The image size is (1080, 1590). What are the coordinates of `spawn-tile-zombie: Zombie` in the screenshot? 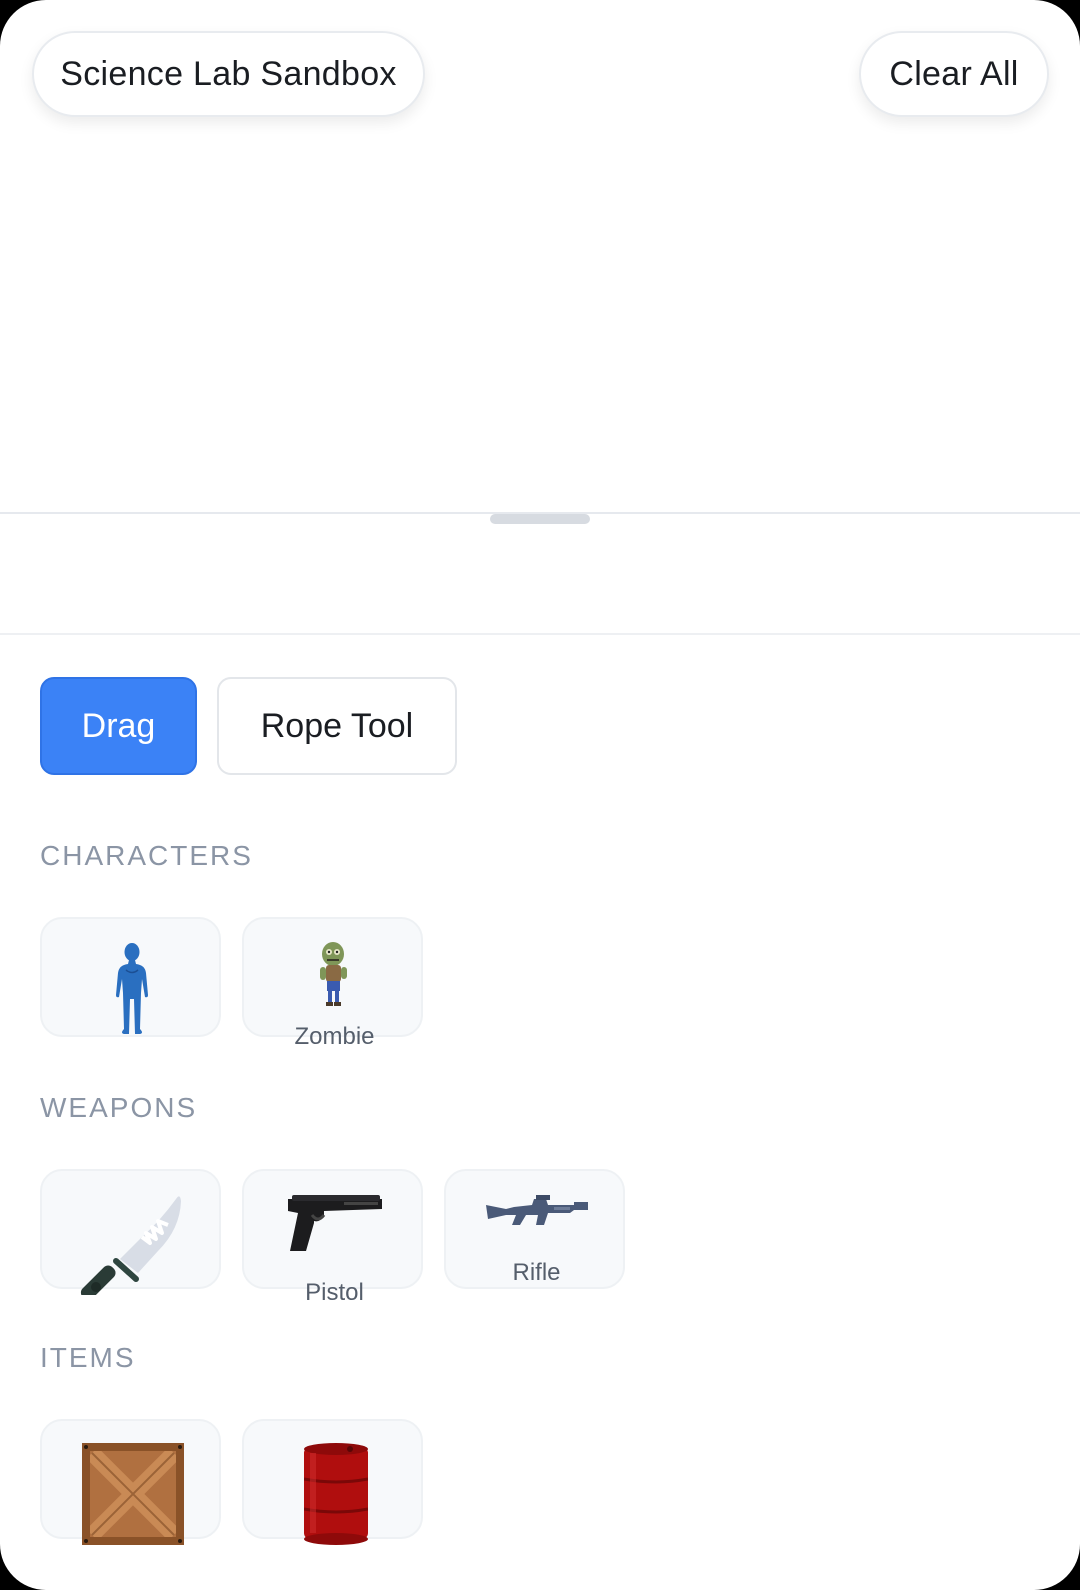 It's located at (332, 983).